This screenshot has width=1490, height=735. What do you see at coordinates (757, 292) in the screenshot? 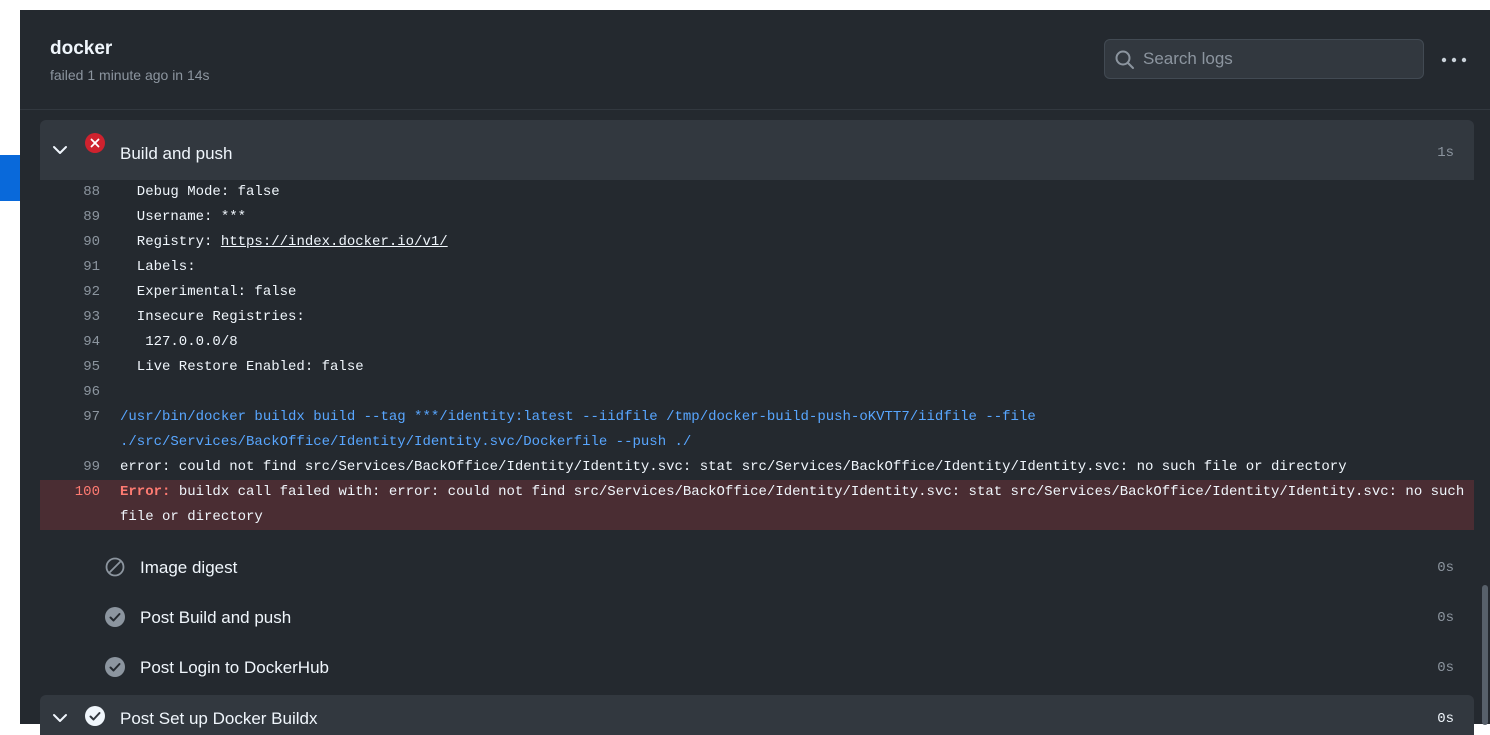
I see `log-line: 92 Experimental: false` at bounding box center [757, 292].